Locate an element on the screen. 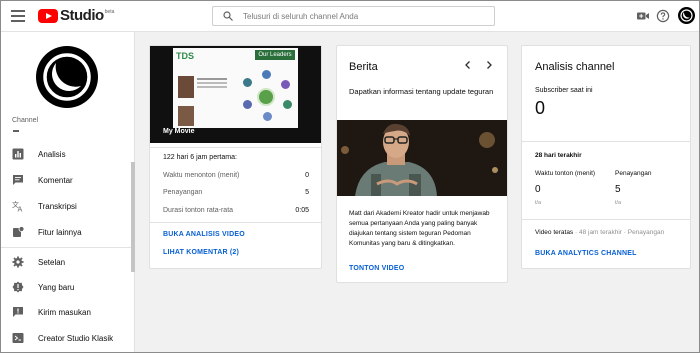 Image resolution: width=700 pixels, height=353 pixels. sidebar-item-whats-new: Yang baru is located at coordinates (65, 287).